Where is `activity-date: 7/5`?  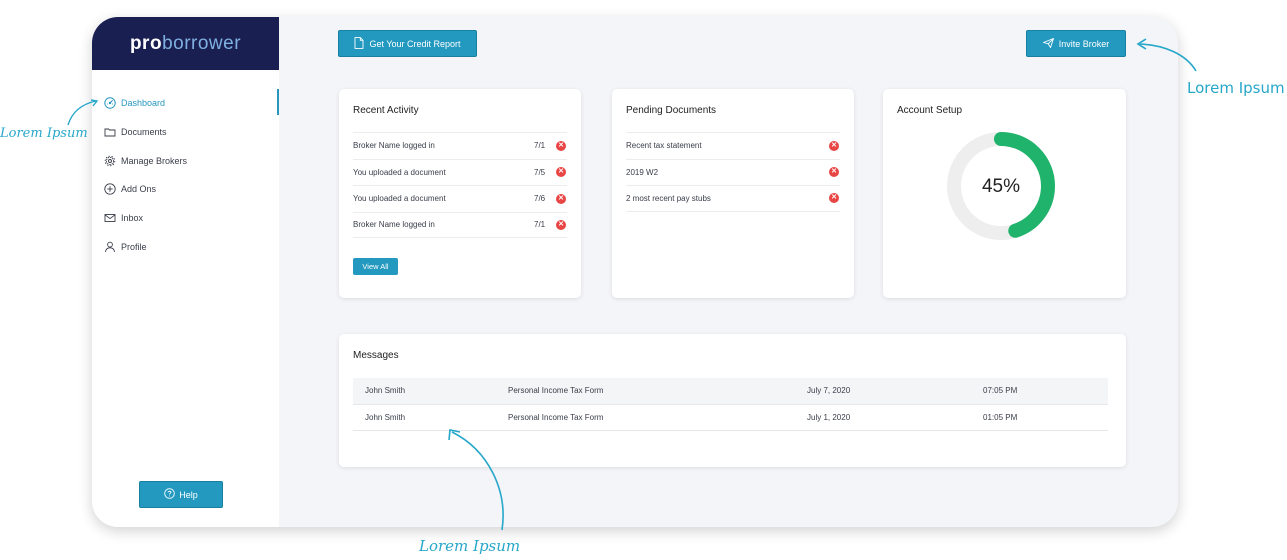
activity-date: 7/5 is located at coordinates (540, 172).